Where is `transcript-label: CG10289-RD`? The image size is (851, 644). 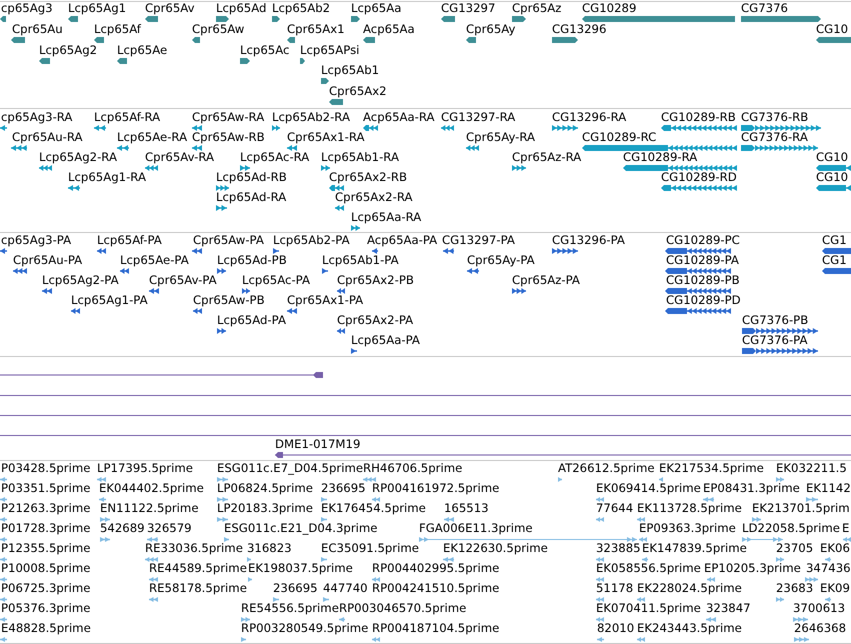 transcript-label: CG10289-RD is located at coordinates (699, 177).